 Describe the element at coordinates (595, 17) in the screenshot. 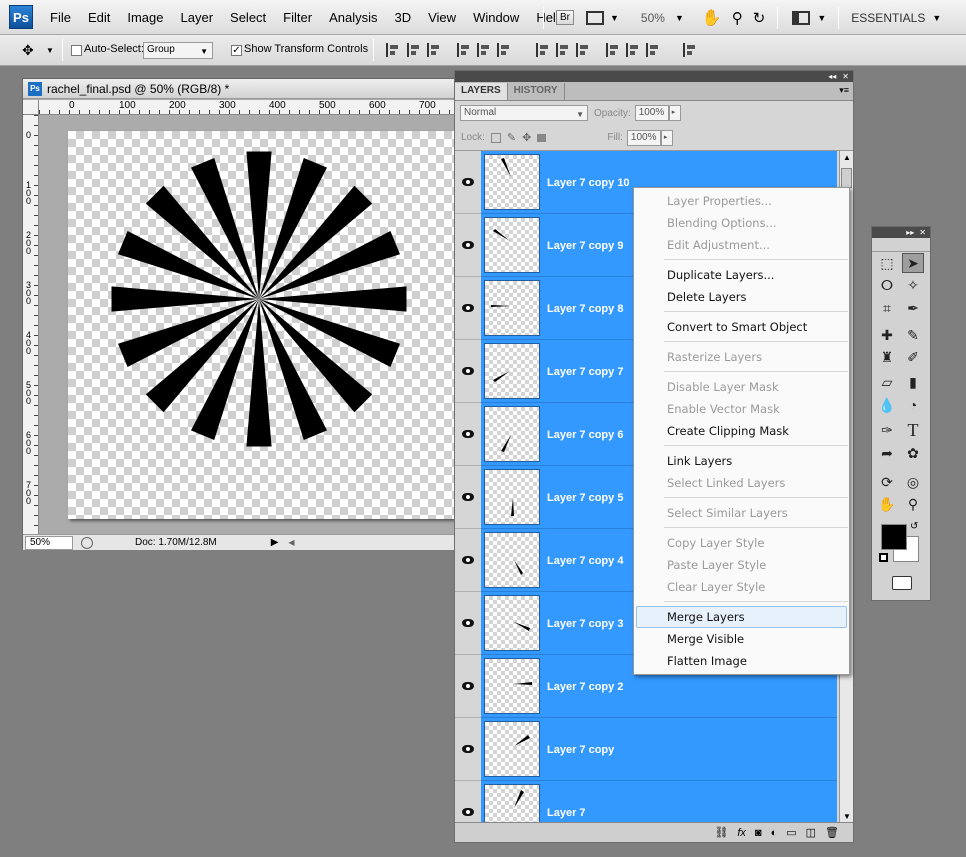

I see `screen-mode-icon` at that location.